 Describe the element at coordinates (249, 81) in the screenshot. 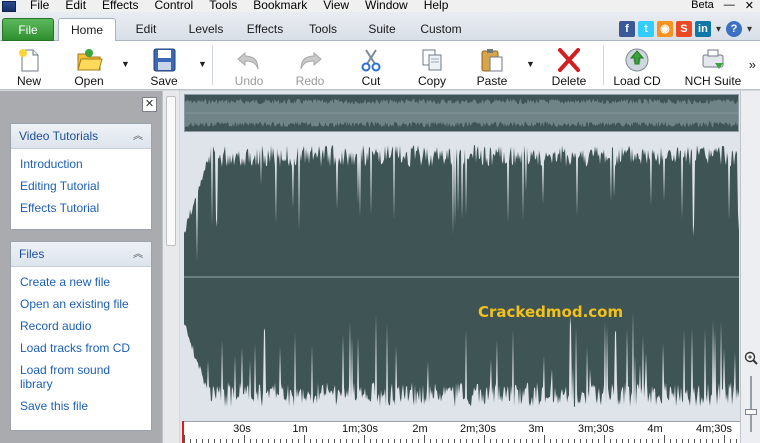

I see `undo-label: Undo` at that location.